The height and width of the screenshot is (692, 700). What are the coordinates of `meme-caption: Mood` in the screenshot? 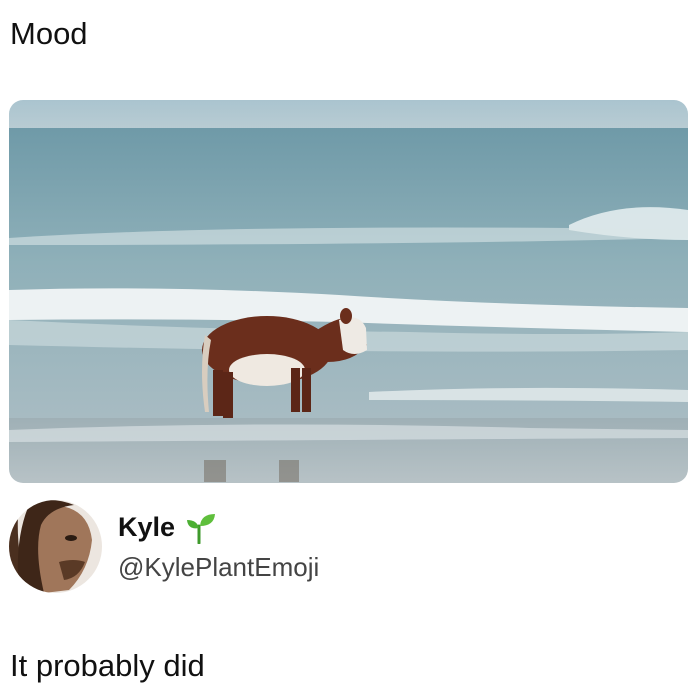 It's located at (49, 33).